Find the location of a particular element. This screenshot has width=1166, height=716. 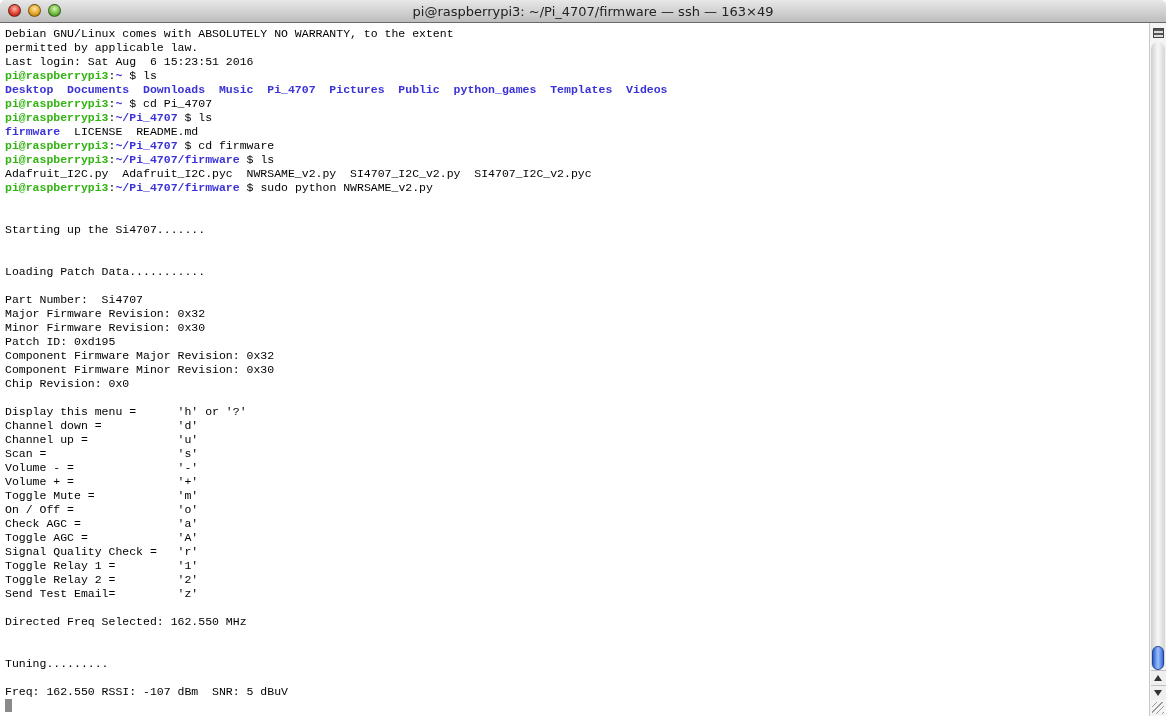

scroll-thumb is located at coordinates (1158, 658).